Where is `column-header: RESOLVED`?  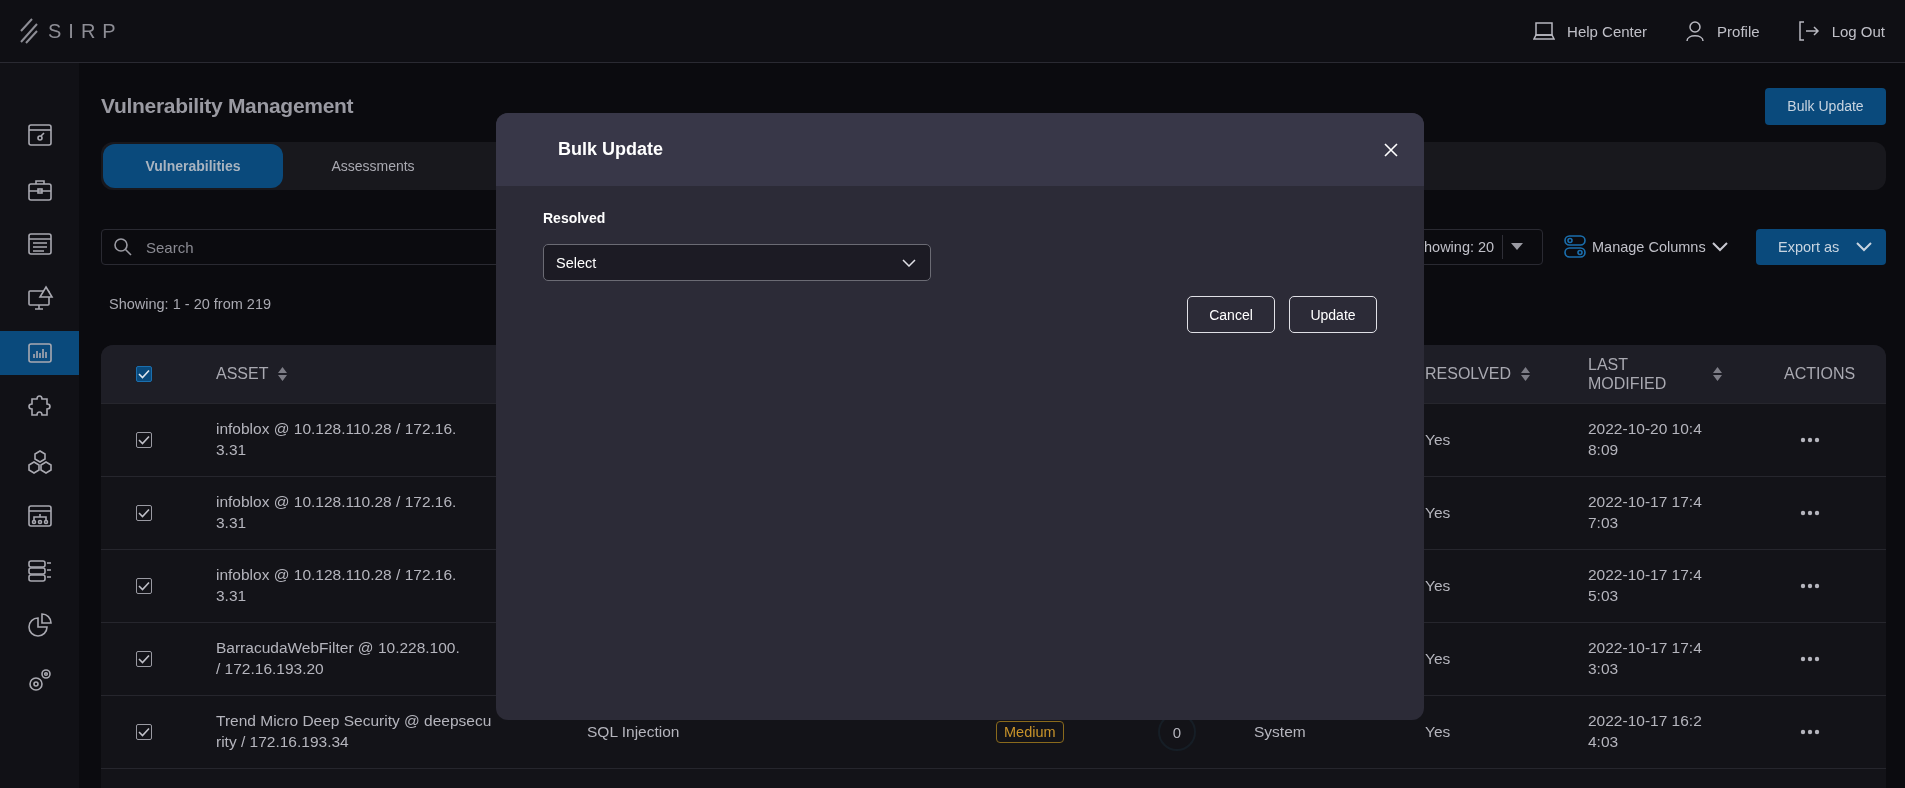 column-header: RESOLVED is located at coordinates (1468, 374).